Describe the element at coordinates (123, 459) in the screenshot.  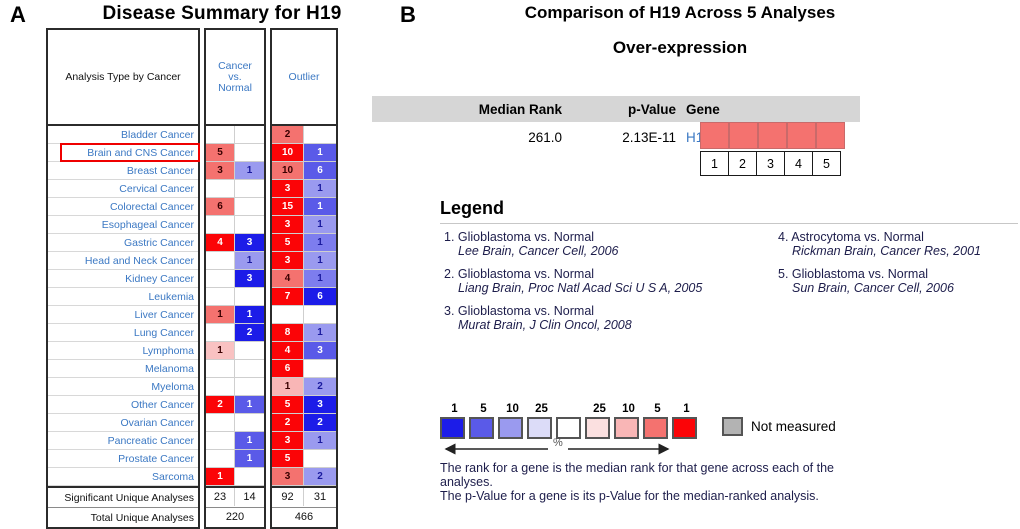
I see `cancer-label: Prostate Cancer` at that location.